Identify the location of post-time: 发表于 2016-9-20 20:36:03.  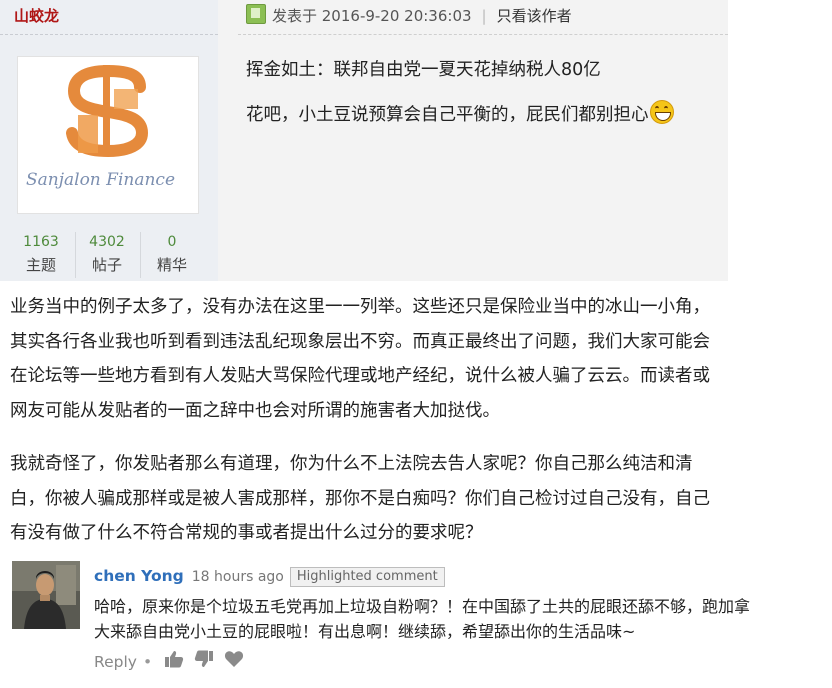
(372, 16).